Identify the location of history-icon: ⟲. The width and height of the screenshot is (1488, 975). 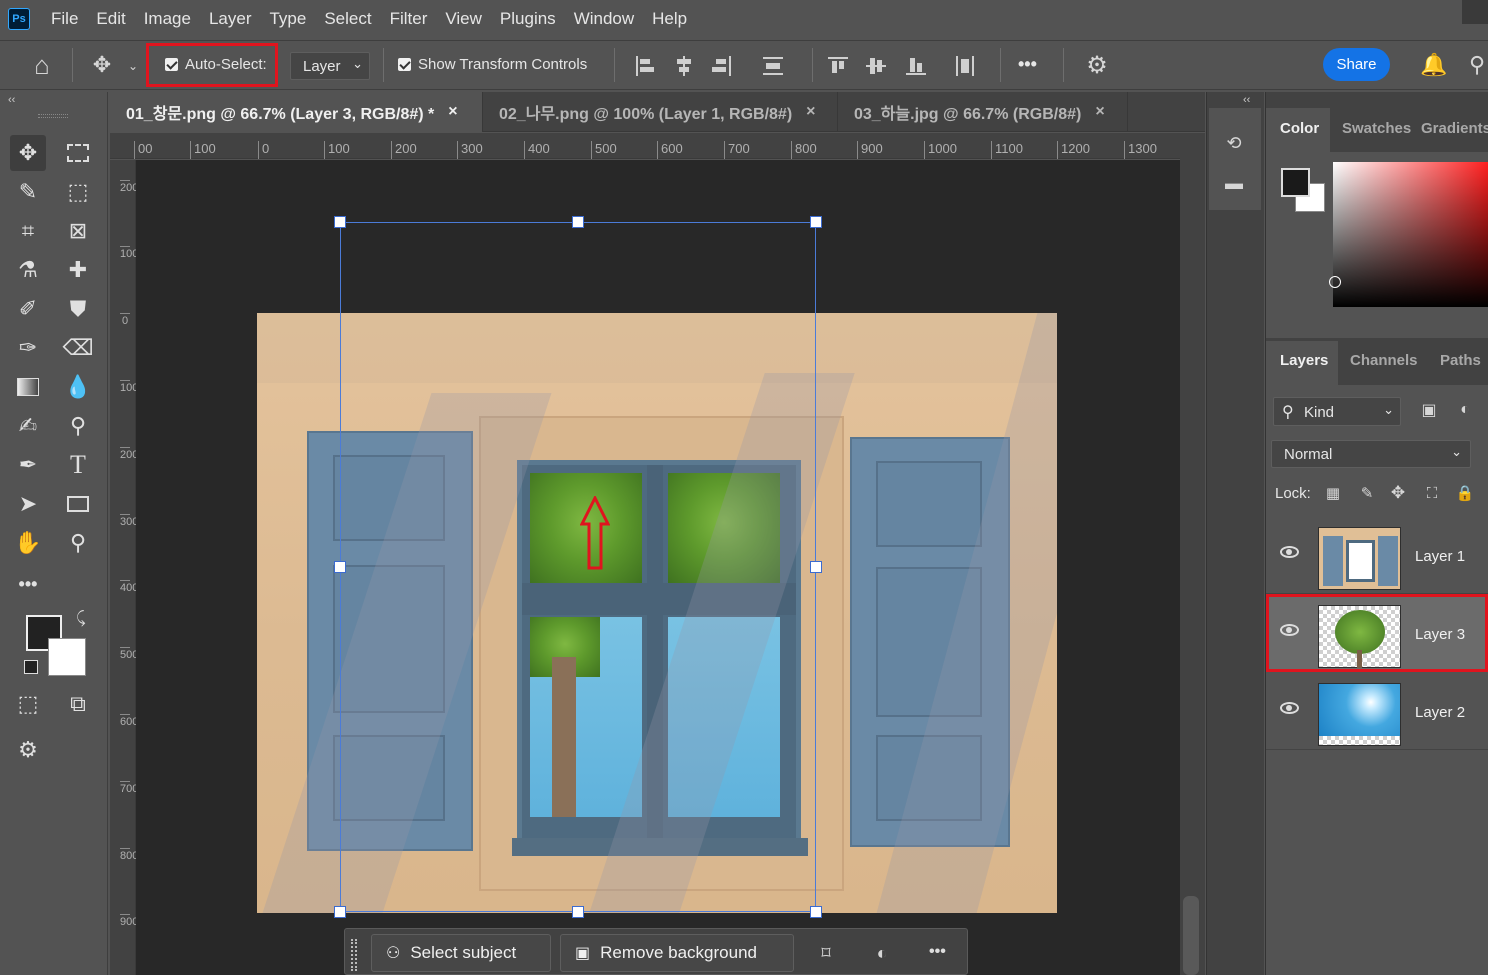
(1234, 143).